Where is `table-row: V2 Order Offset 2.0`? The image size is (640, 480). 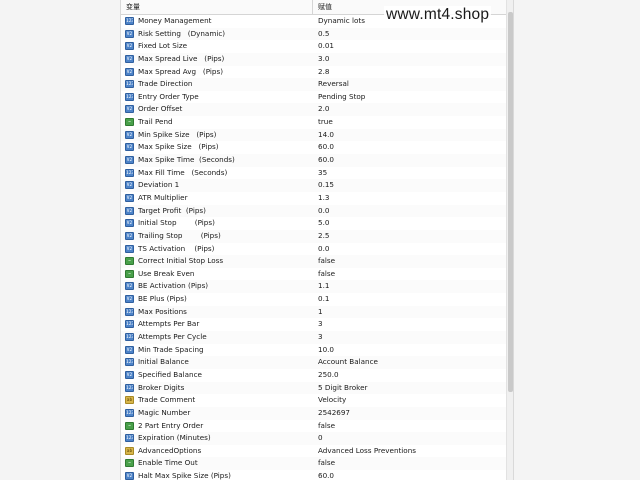 table-row: V2 Order Offset 2.0 is located at coordinates (313, 110).